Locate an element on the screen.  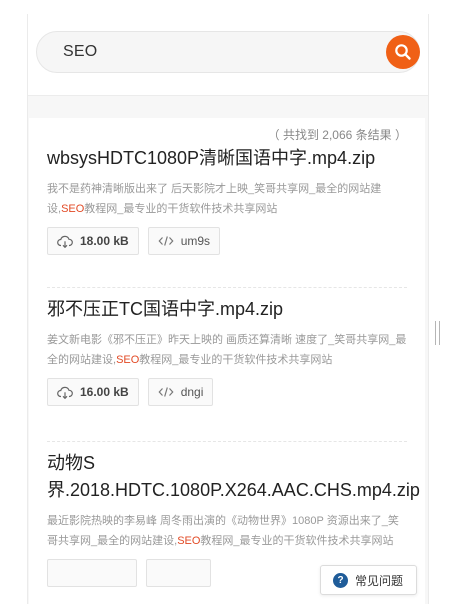
file-size: 16.00 kB is located at coordinates (104, 392).